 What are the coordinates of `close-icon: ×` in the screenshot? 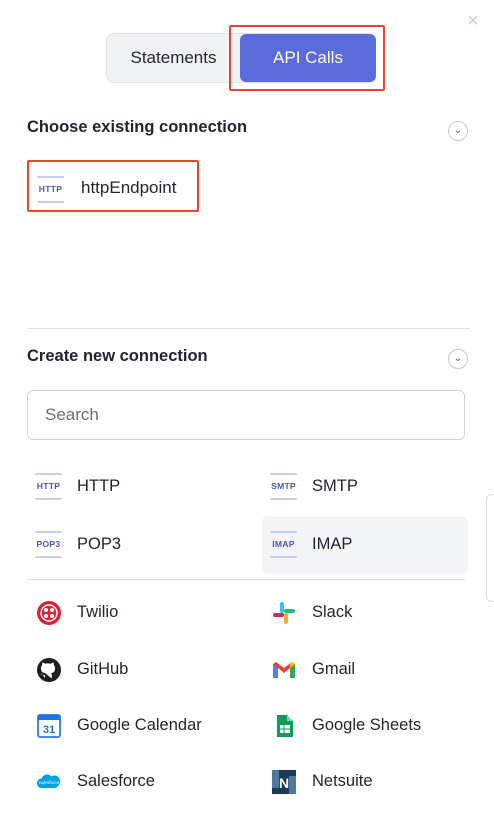 It's located at (473, 21).